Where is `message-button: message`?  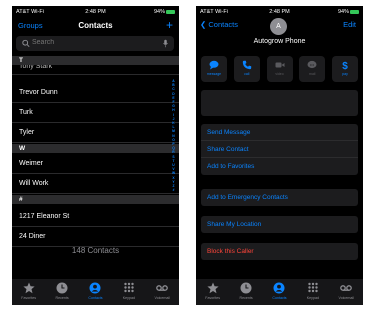 message-button: message is located at coordinates (214, 69).